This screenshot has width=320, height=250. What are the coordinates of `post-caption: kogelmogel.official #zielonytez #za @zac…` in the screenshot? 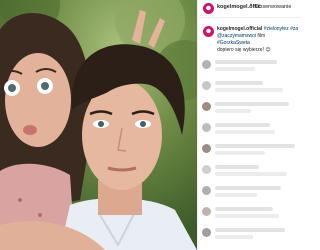 It's located at (258, 40).